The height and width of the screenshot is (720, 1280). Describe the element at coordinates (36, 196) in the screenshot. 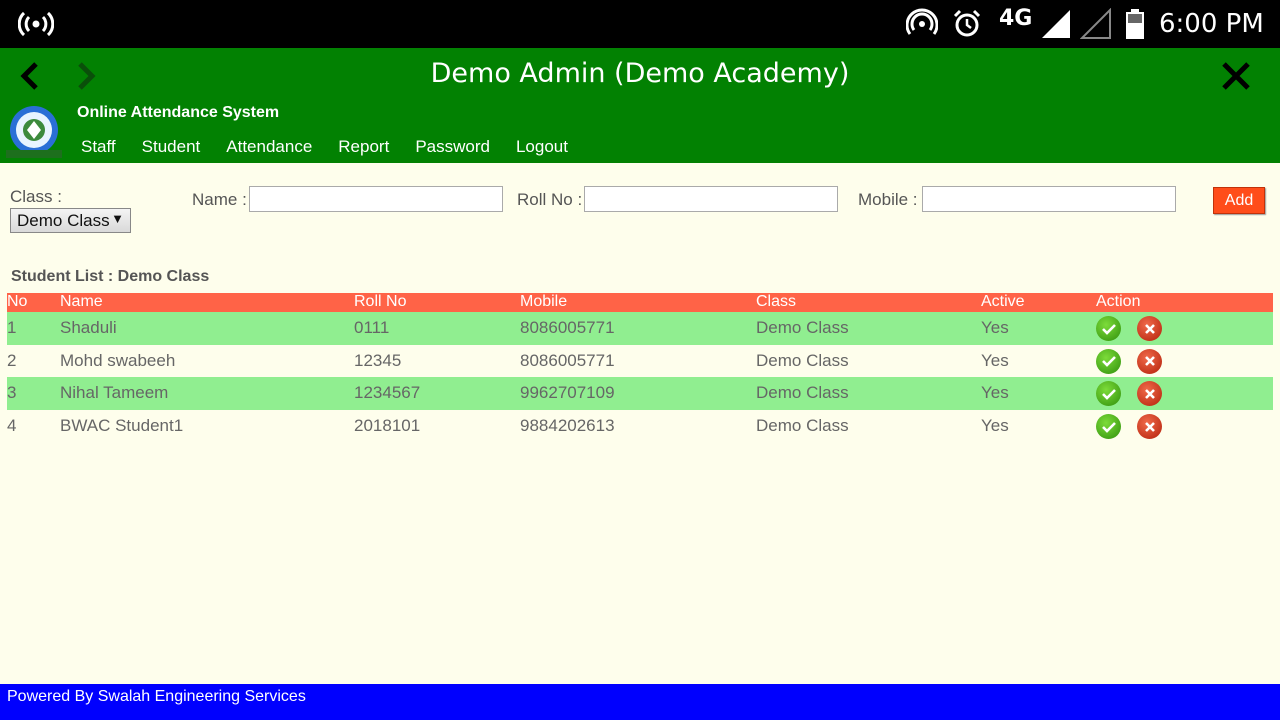

I see `class-label: Class :` at that location.